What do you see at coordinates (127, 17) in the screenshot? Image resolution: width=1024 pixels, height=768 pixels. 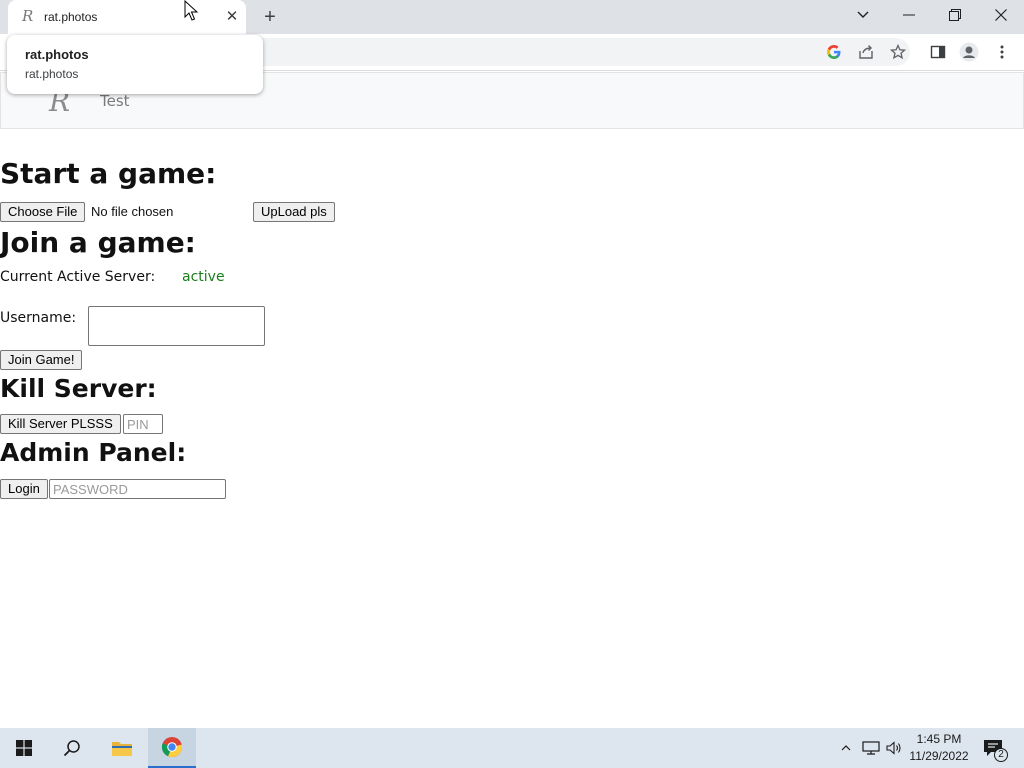 I see `browser-tab: R rat.photos ✕` at bounding box center [127, 17].